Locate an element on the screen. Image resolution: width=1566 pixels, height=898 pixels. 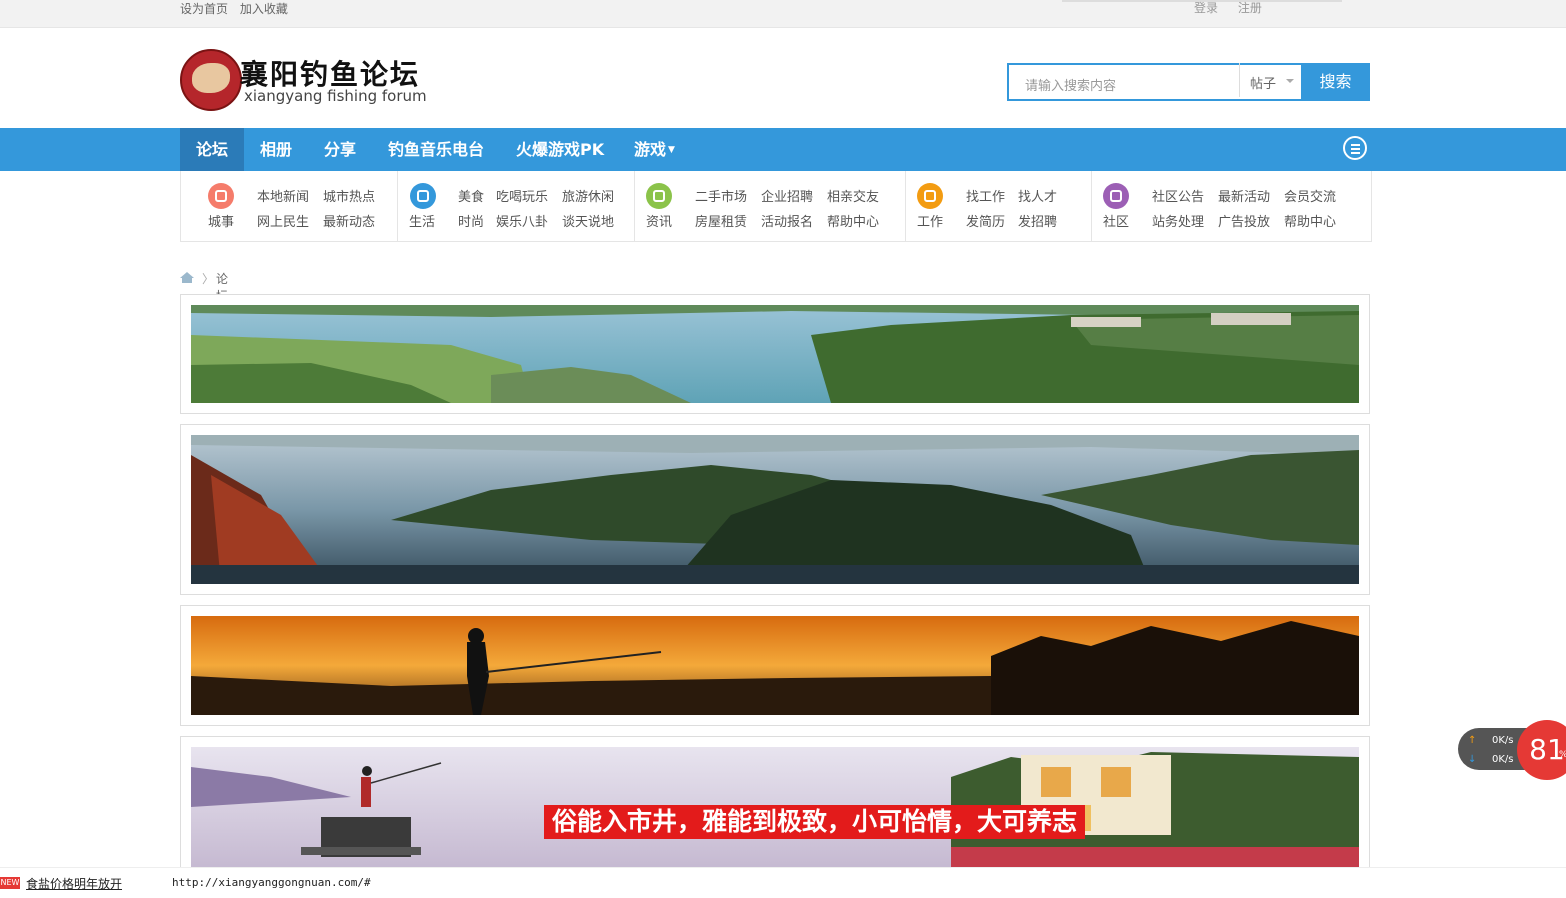
top-left-links: 设为首页 加入收藏 is located at coordinates (238, 8).